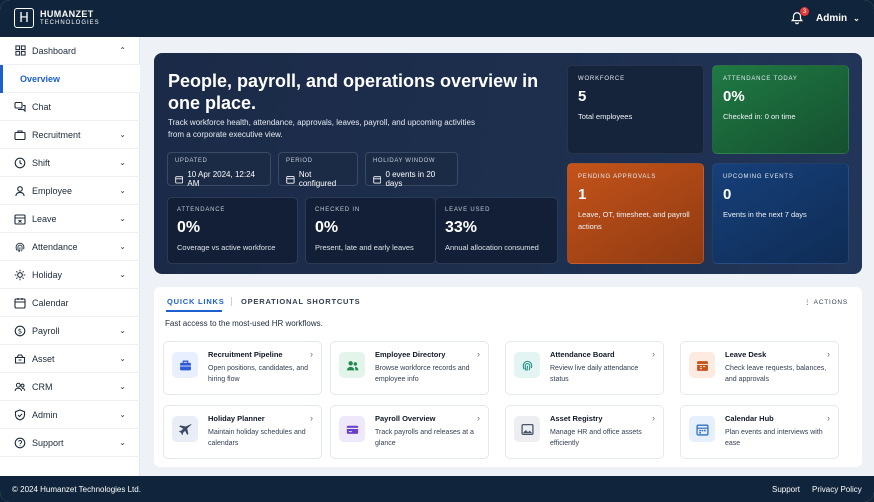 The image size is (874, 502). Describe the element at coordinates (196, 301) in the screenshot. I see `tab-quick-links: QUICK LINKS` at that location.